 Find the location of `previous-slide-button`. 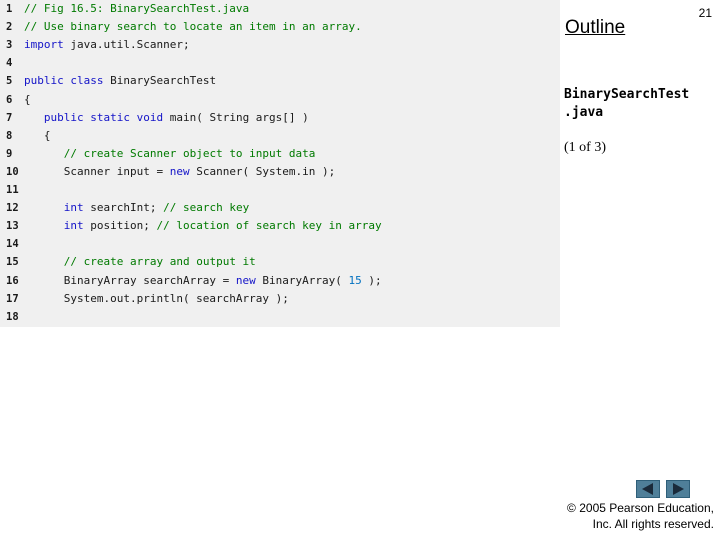

previous-slide-button is located at coordinates (648, 489).